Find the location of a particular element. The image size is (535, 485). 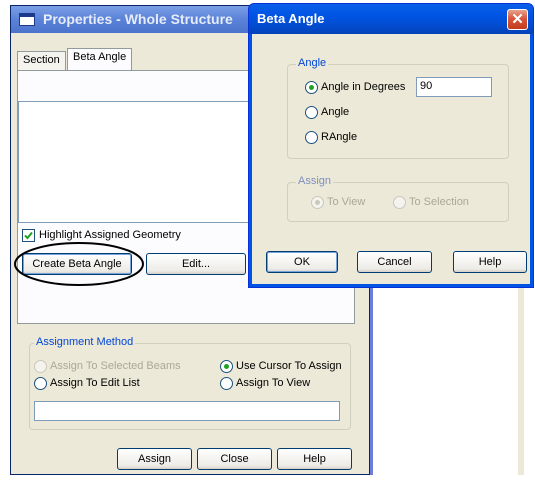

ok-button: OK is located at coordinates (302, 262).